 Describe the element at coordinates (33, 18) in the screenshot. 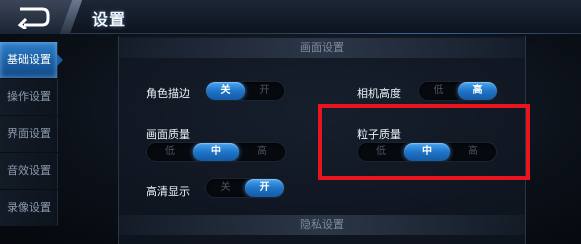

I see `back-arrow-icon` at that location.